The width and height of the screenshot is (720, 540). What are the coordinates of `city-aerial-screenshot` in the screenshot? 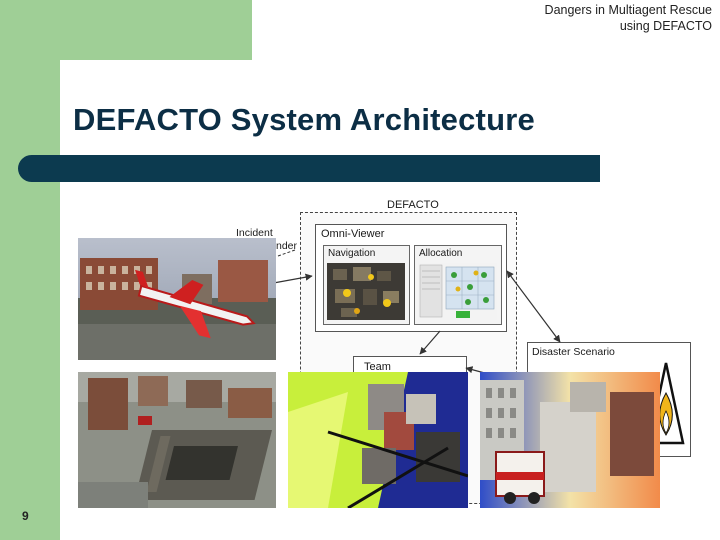 It's located at (177, 440).